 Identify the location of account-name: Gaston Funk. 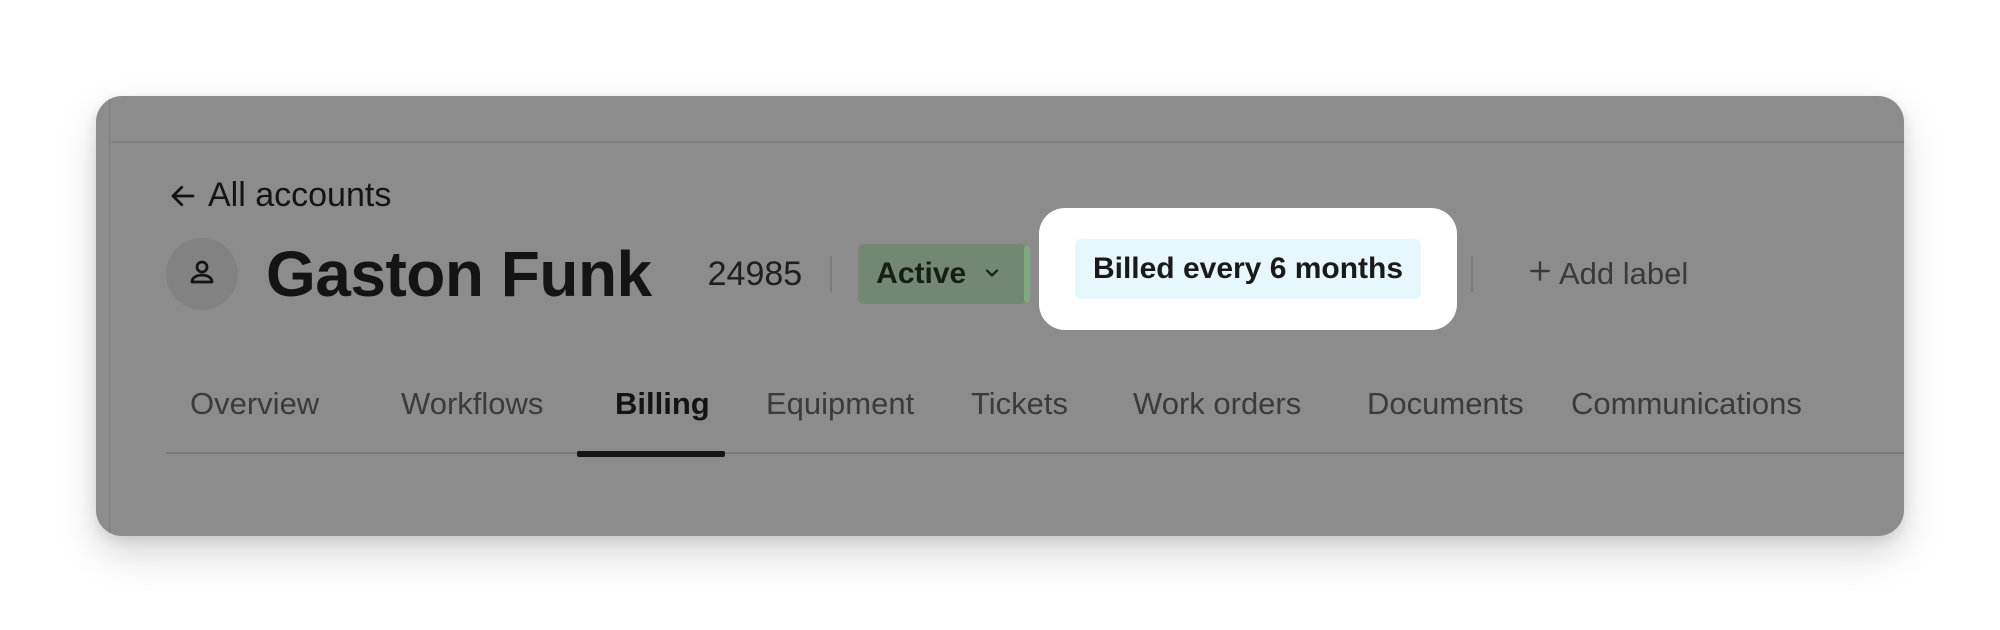
(459, 274).